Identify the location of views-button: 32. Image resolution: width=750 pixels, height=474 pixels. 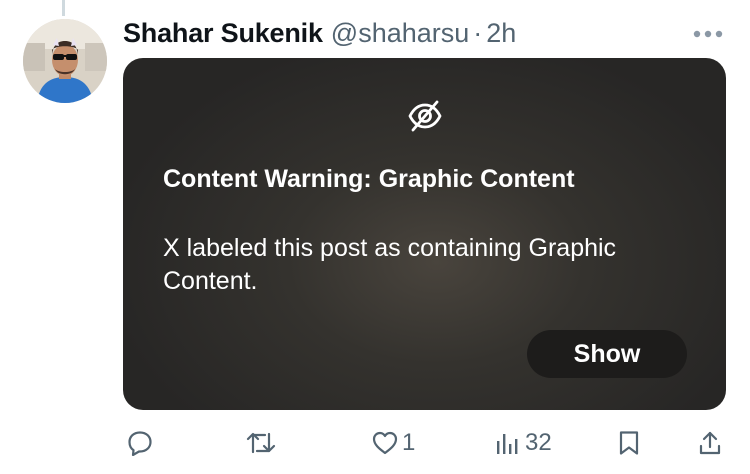
(523, 443).